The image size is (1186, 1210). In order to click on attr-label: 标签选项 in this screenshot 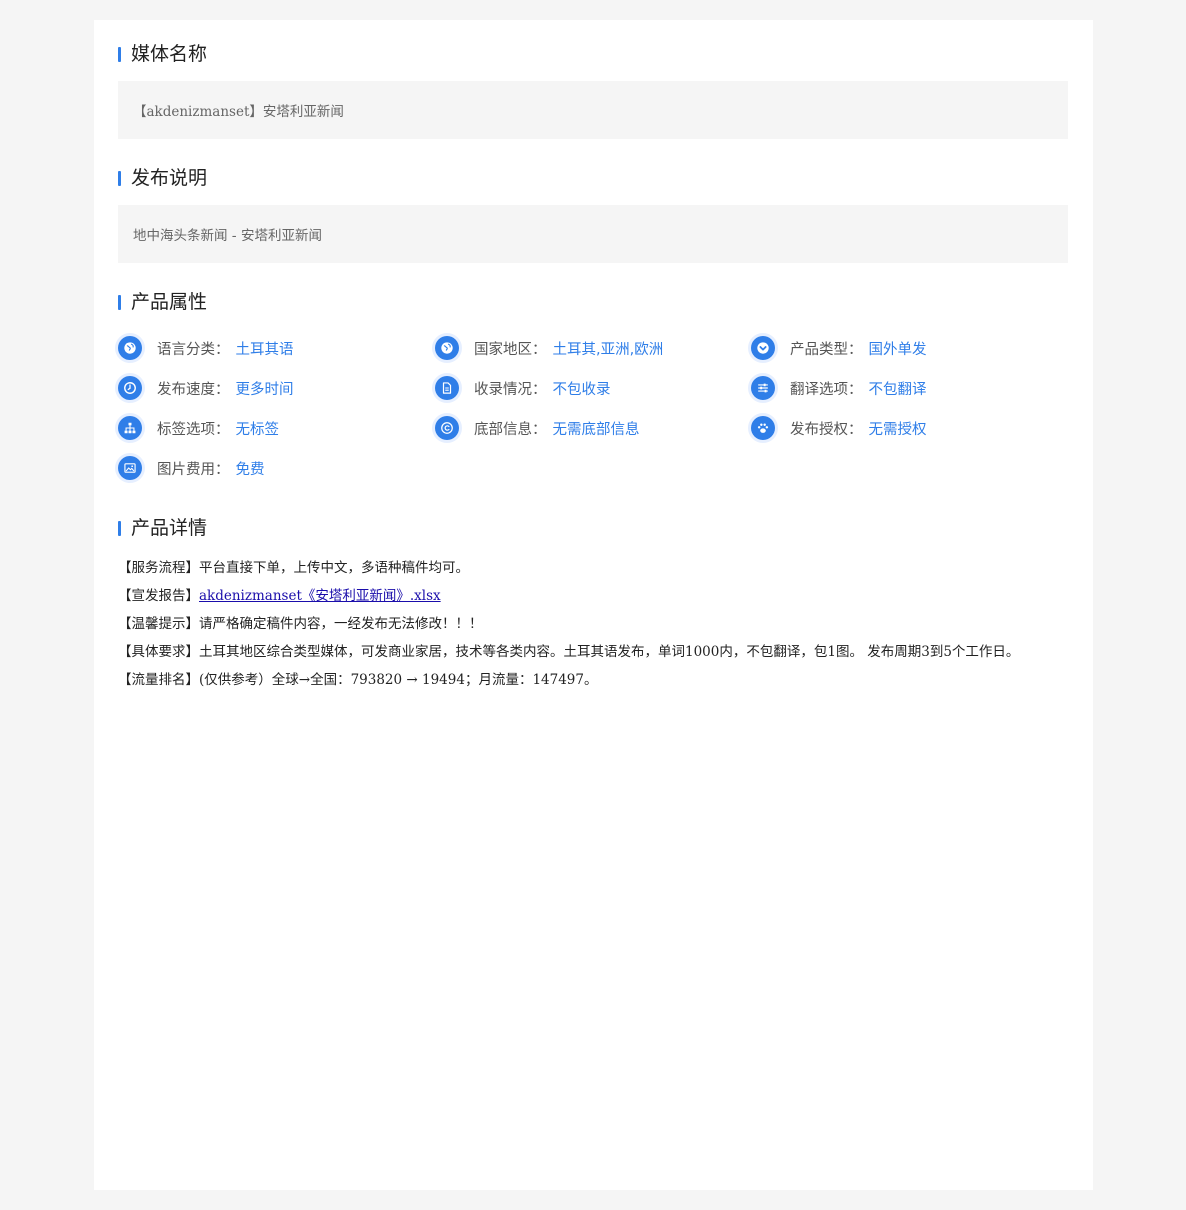, I will do `click(186, 429)`.